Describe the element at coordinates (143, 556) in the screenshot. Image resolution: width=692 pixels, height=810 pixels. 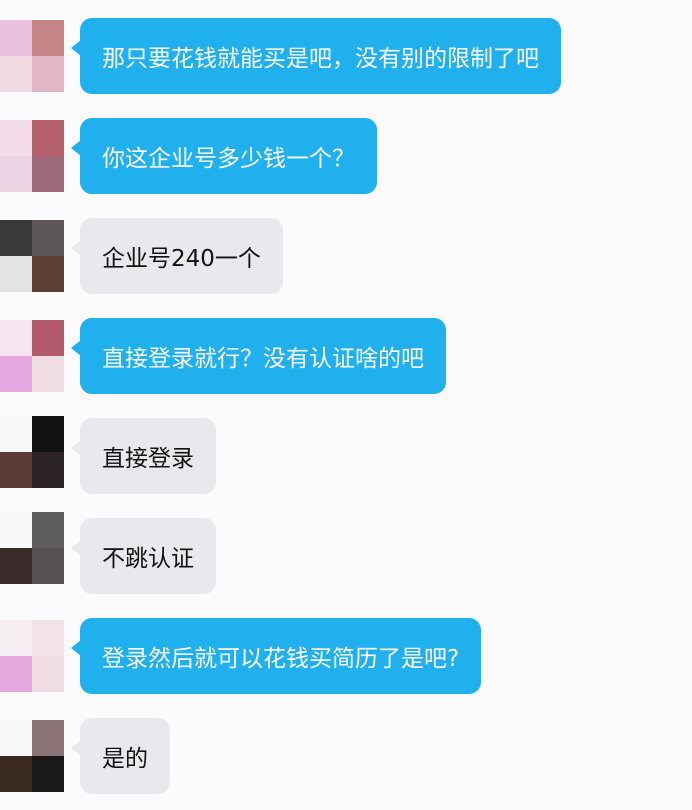
I see `message-bubble-received: 不跳认证` at that location.